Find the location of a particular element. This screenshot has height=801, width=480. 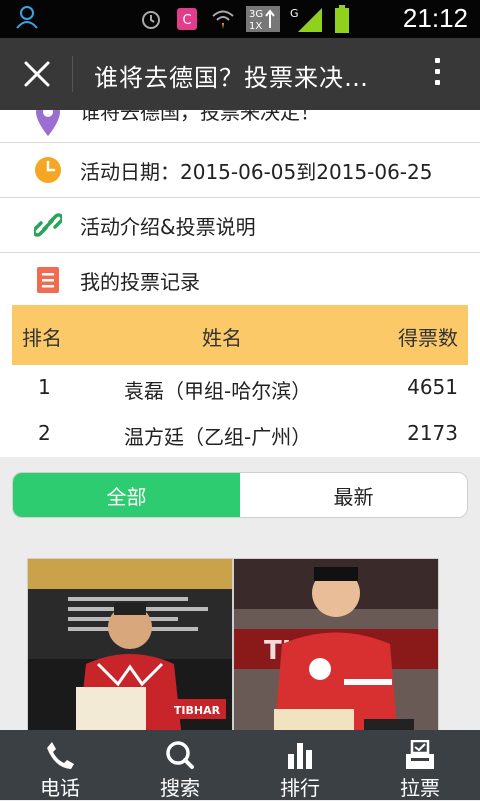

signal-icon: G is located at coordinates (307, 19).